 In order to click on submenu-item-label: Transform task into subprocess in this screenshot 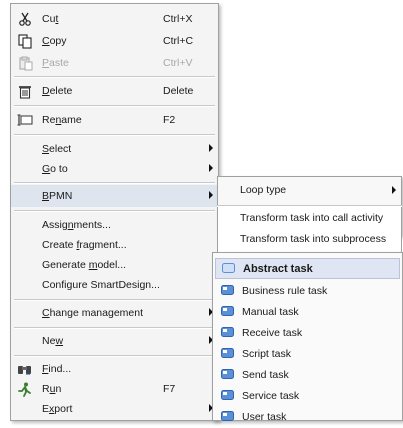, I will do `click(313, 239)`.